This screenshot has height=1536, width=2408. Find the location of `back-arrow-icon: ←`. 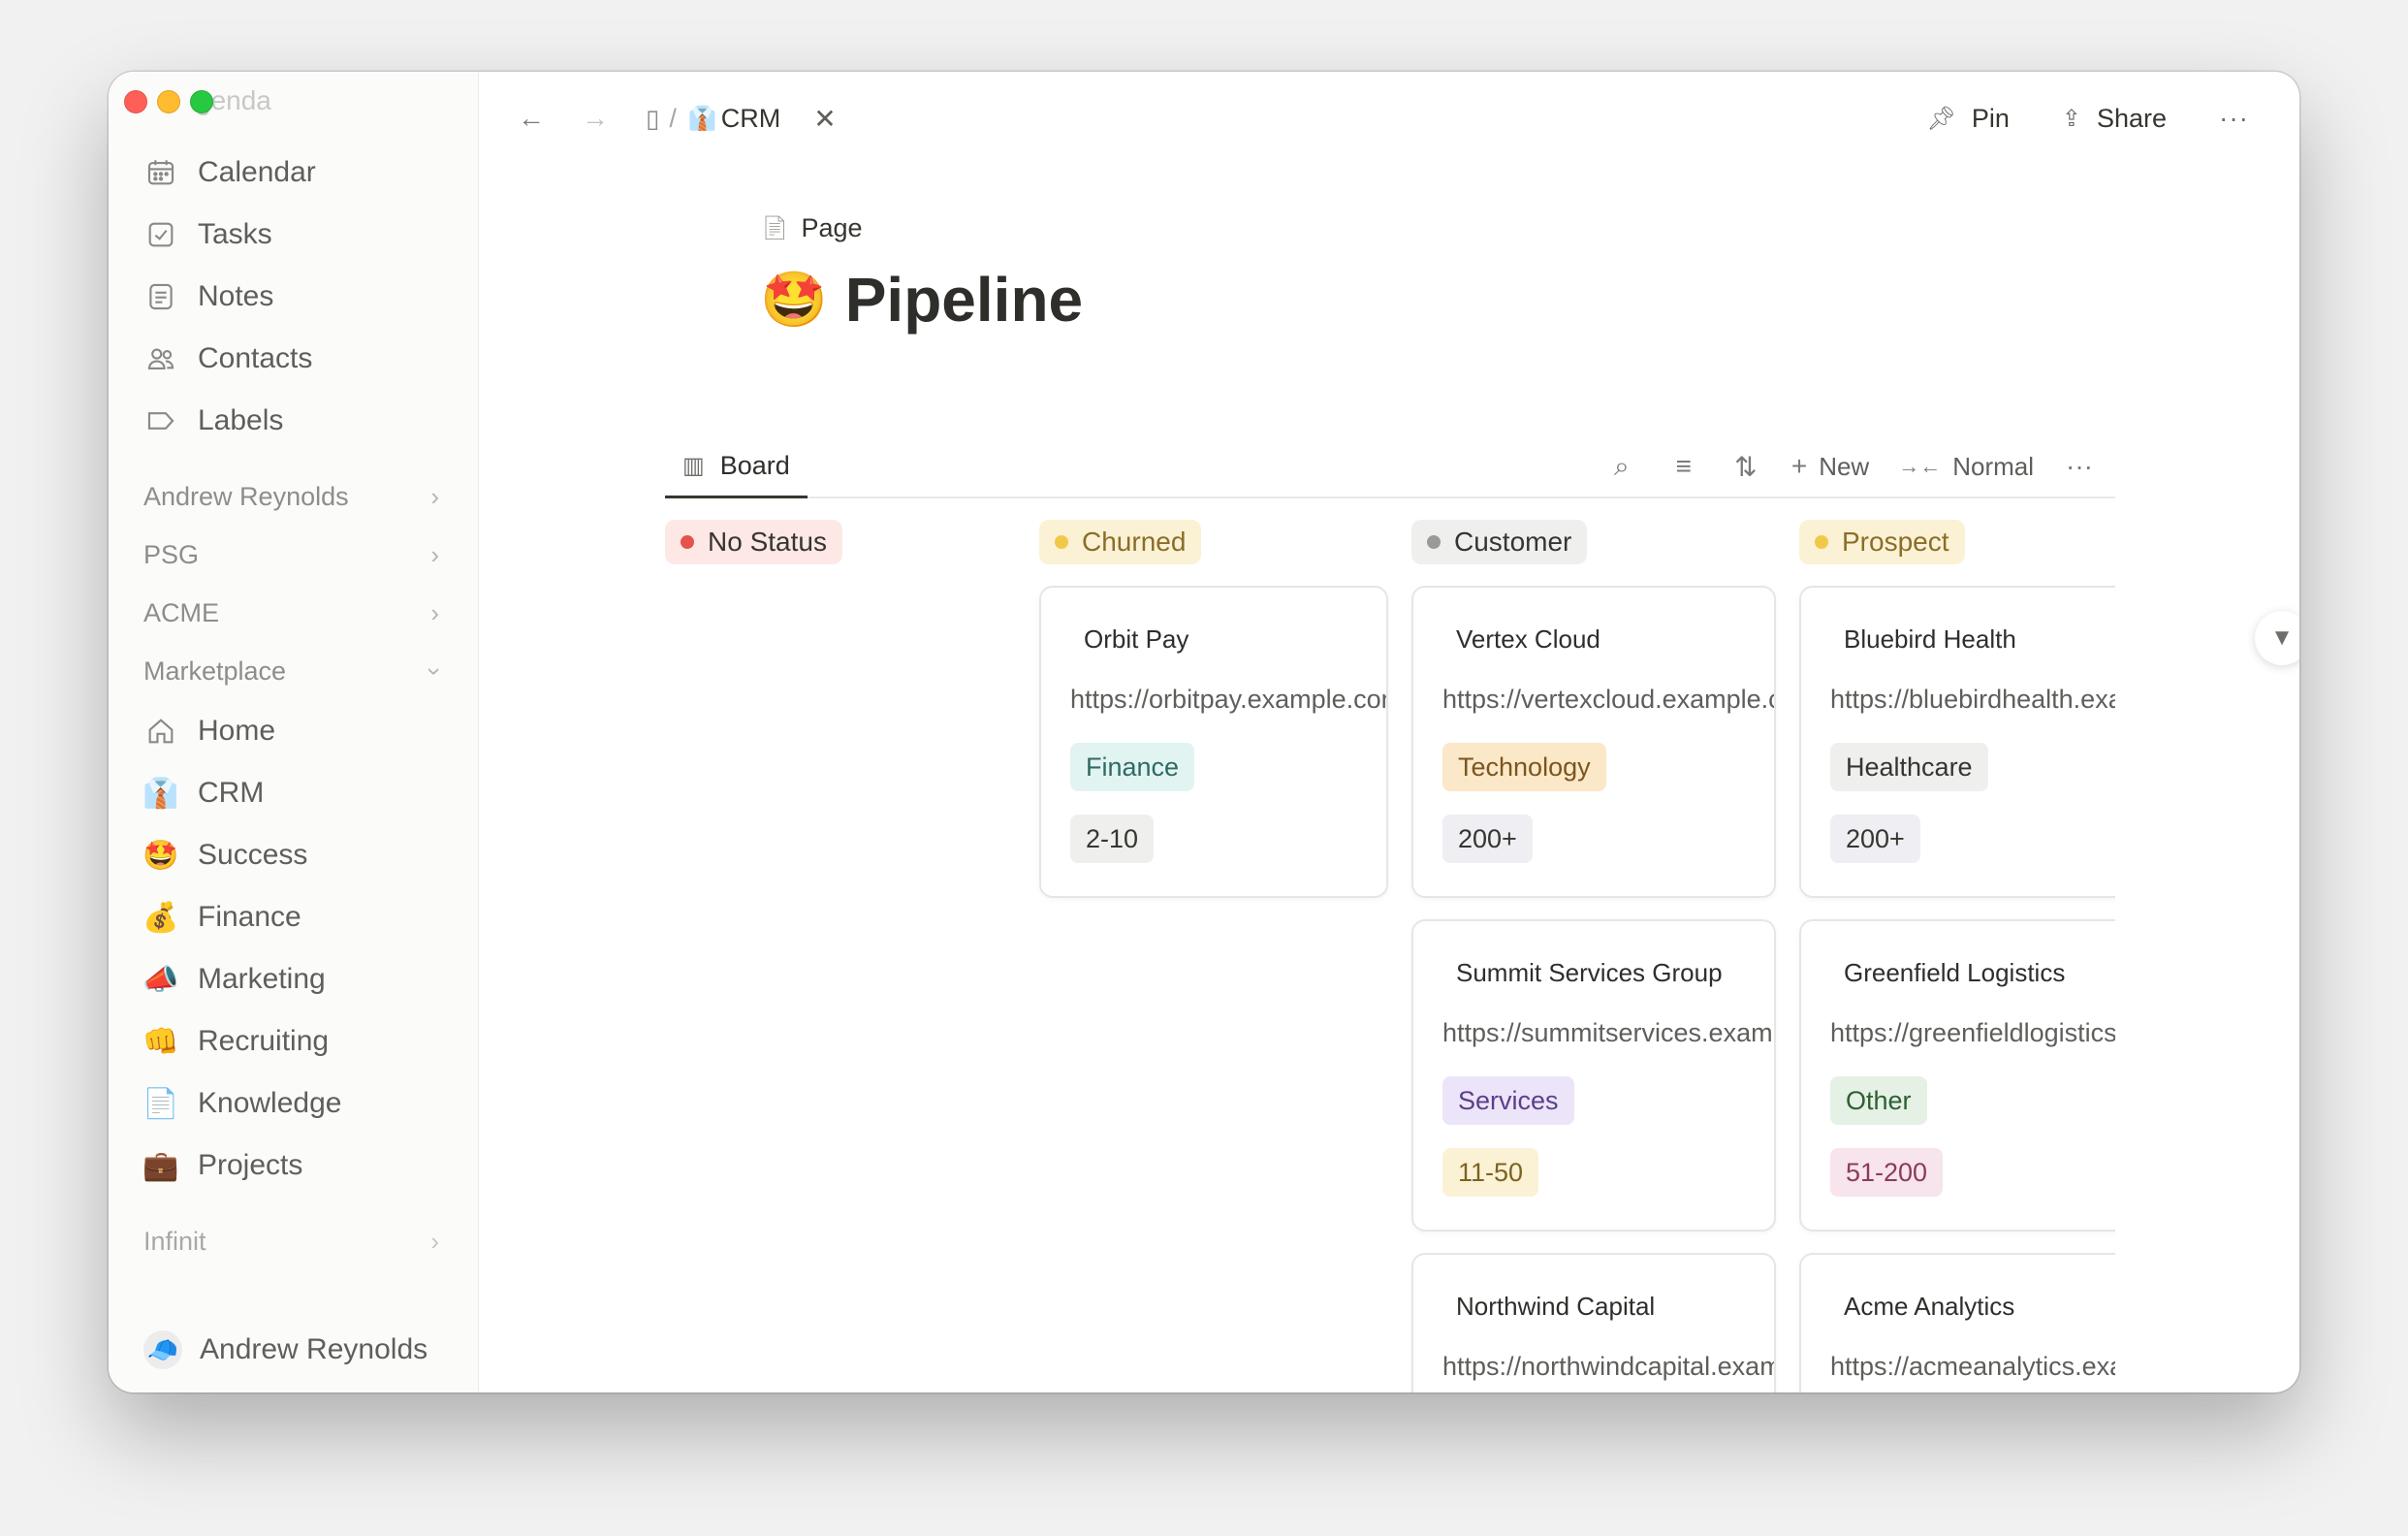

back-arrow-icon: ← is located at coordinates (531, 118).